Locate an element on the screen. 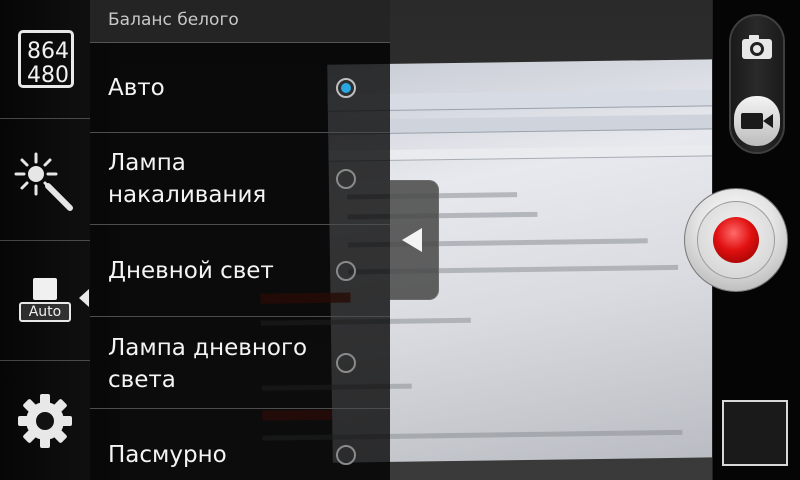  resolution-icon: 864 480 is located at coordinates (46, 59).